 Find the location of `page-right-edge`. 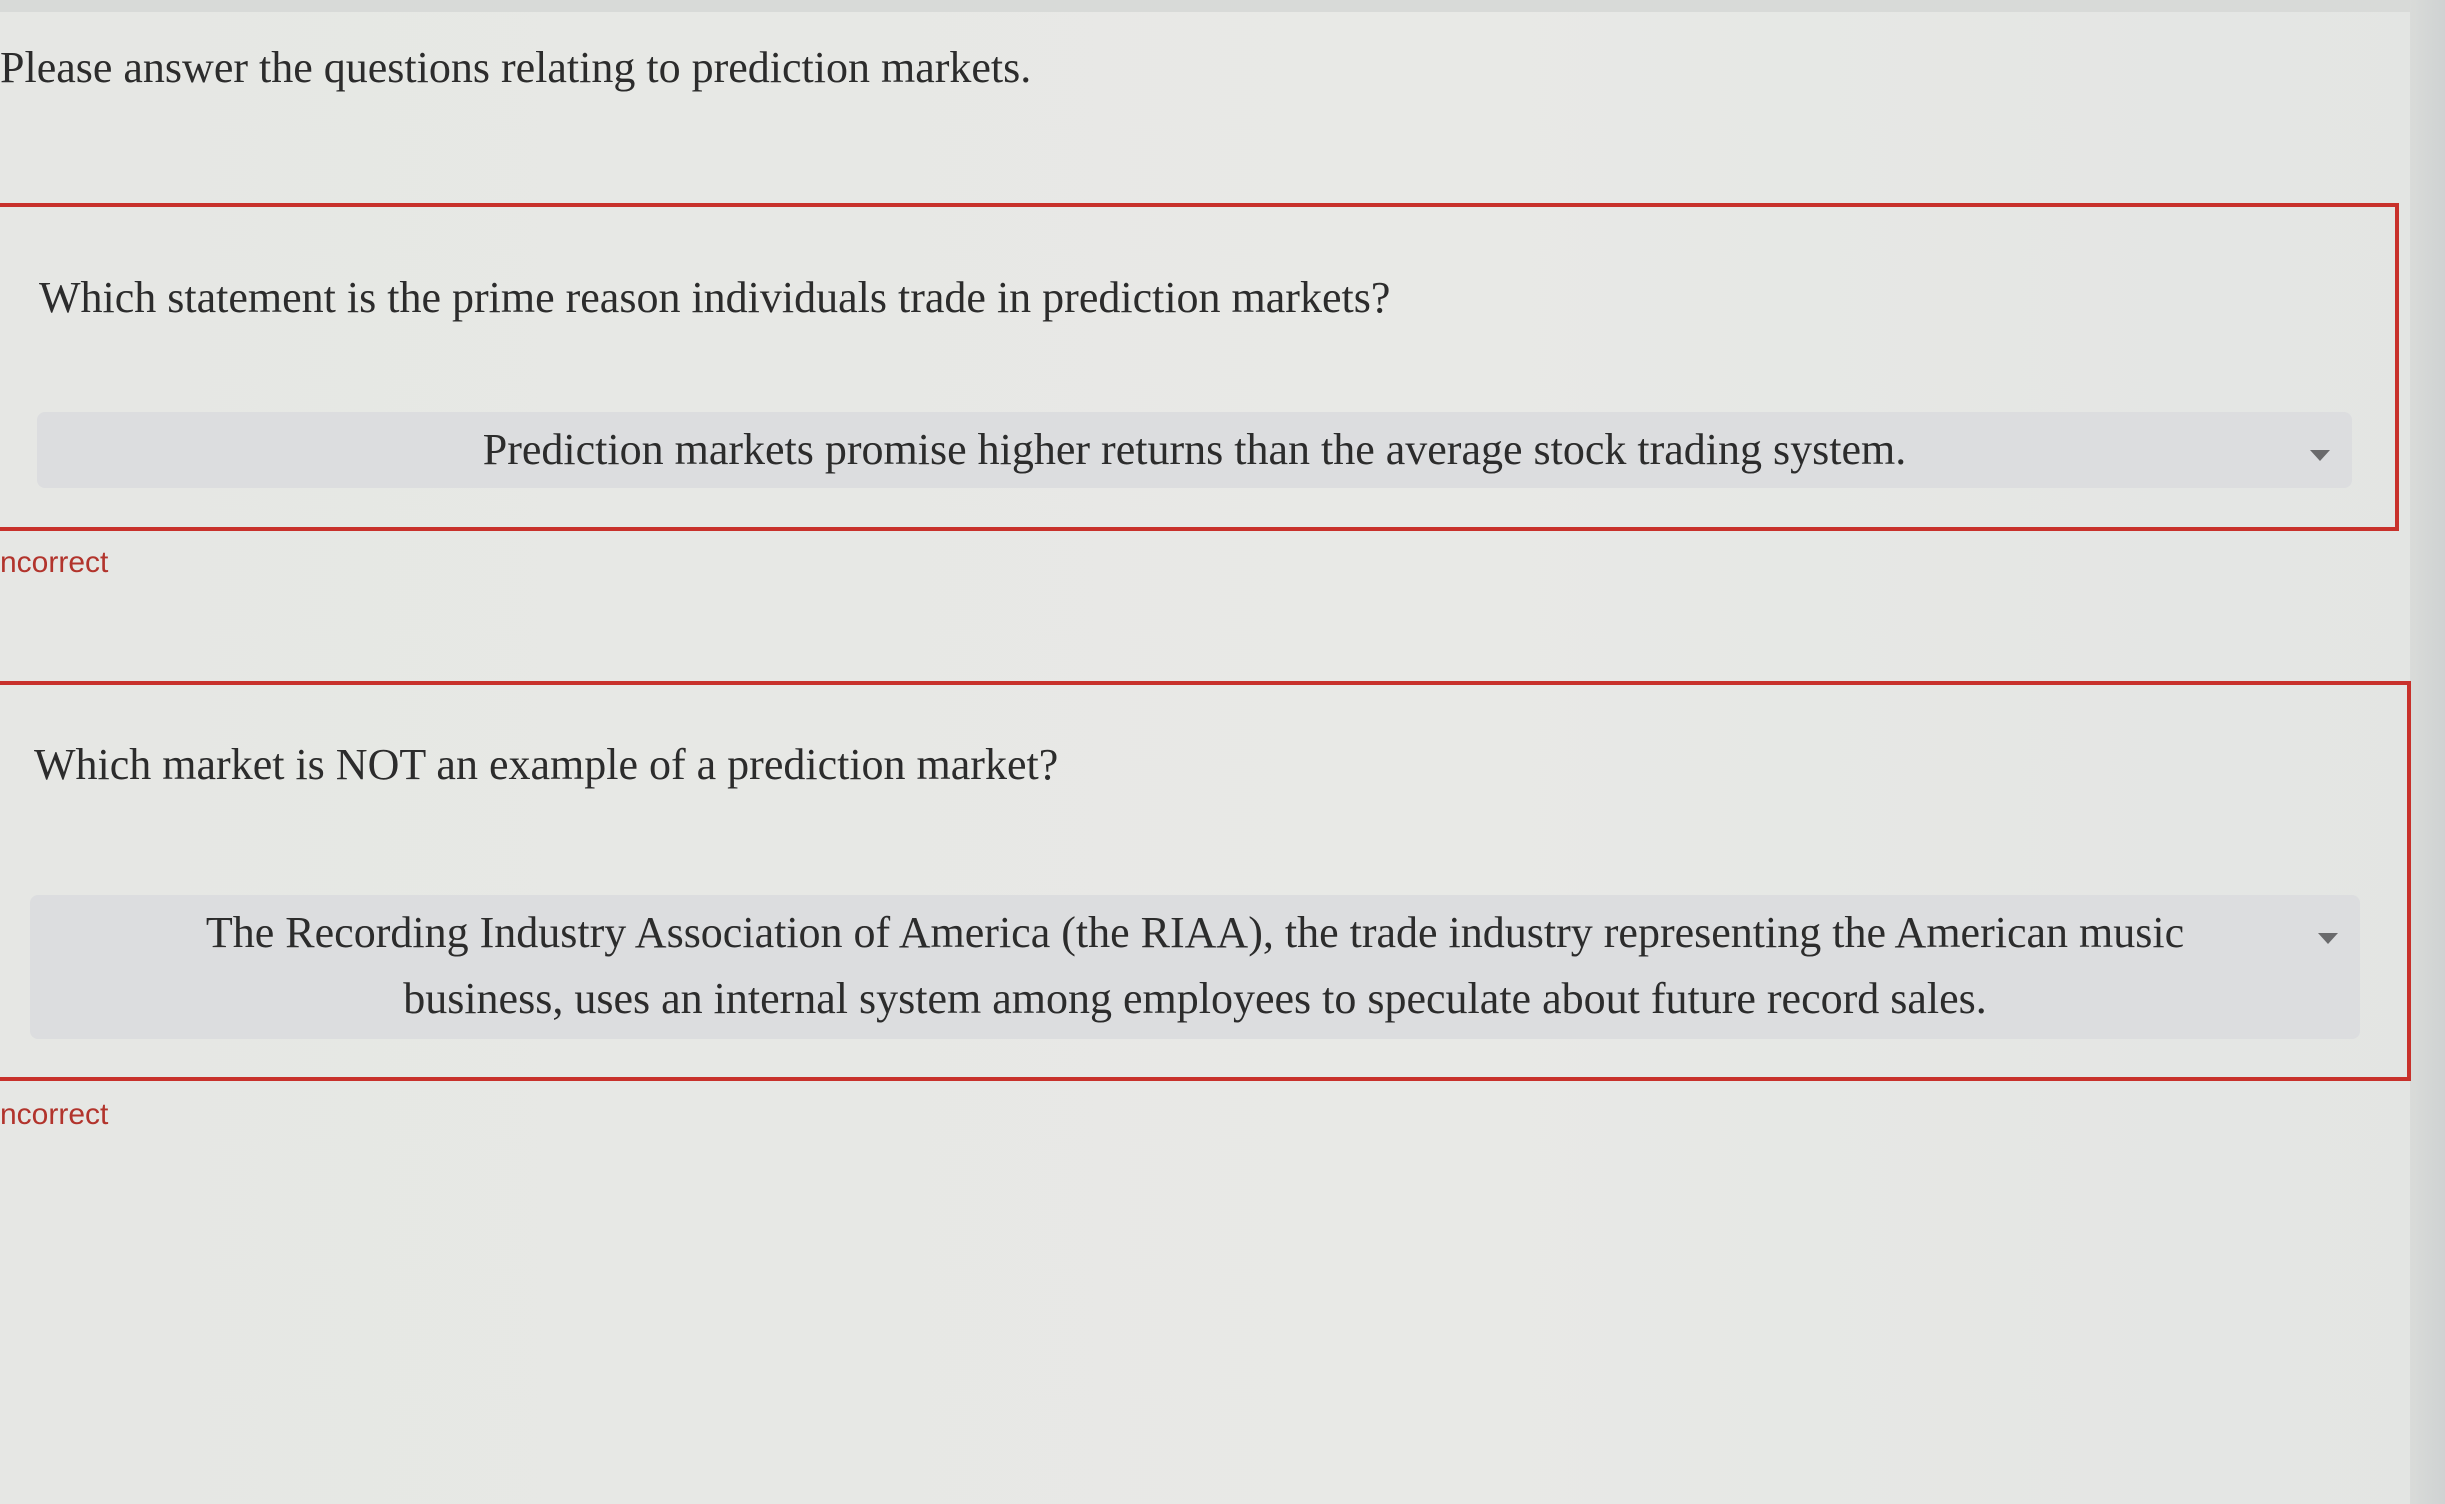

page-right-edge is located at coordinates (2427, 752).